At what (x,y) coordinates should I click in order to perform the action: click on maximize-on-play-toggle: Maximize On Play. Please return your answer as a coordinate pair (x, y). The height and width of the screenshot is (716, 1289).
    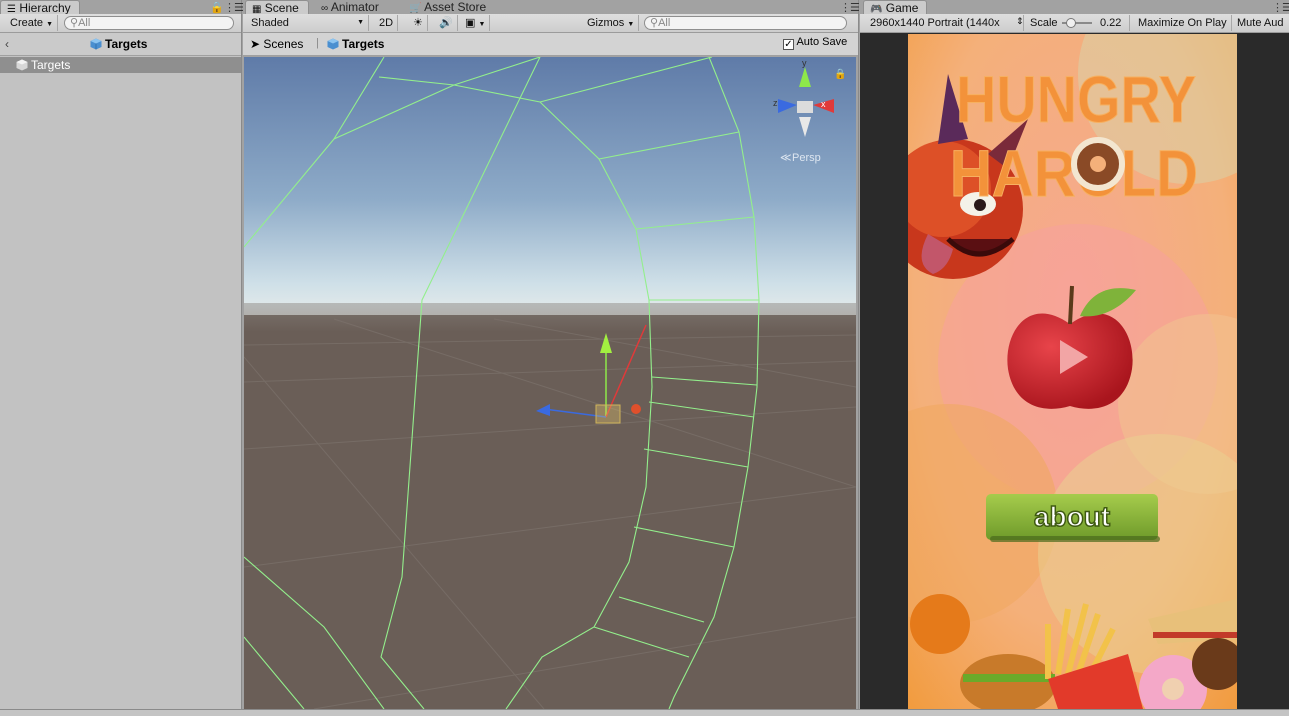
    Looking at the image, I should click on (1183, 23).